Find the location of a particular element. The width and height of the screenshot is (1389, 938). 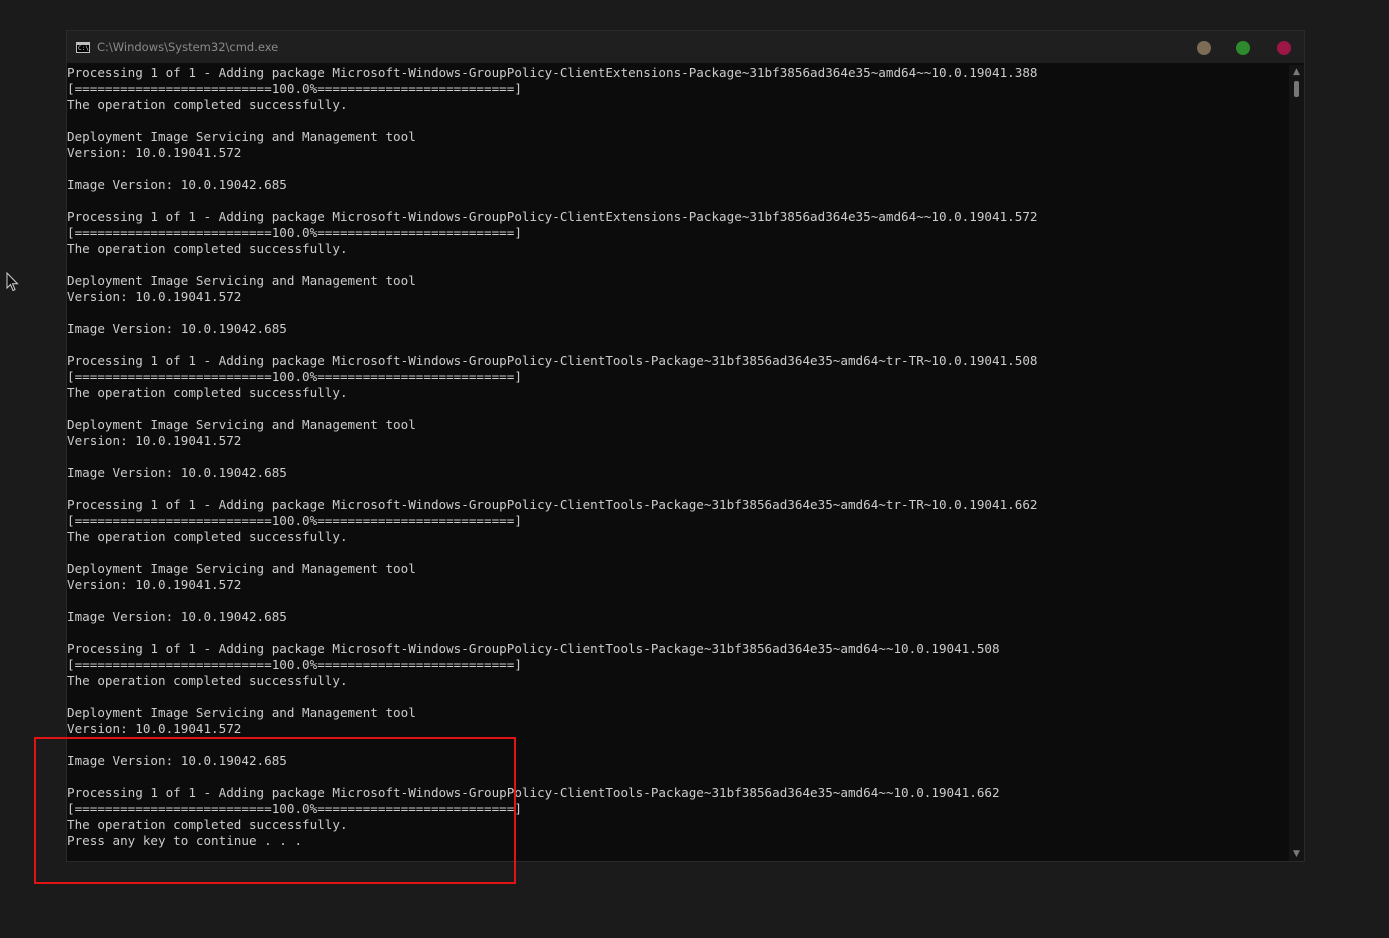

window-title: C:\Windows\System32\cmd.exe is located at coordinates (188, 47).